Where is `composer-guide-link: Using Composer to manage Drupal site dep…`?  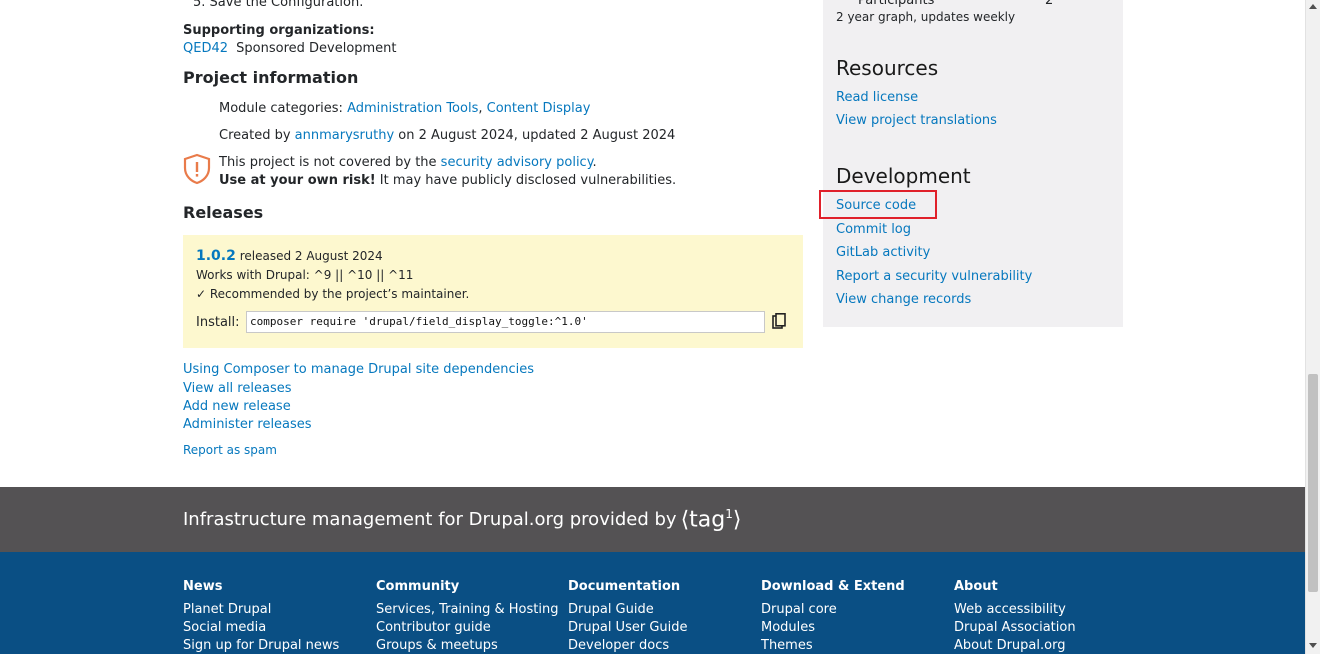
composer-guide-link: Using Composer to manage Drupal site dep… is located at coordinates (358, 369).